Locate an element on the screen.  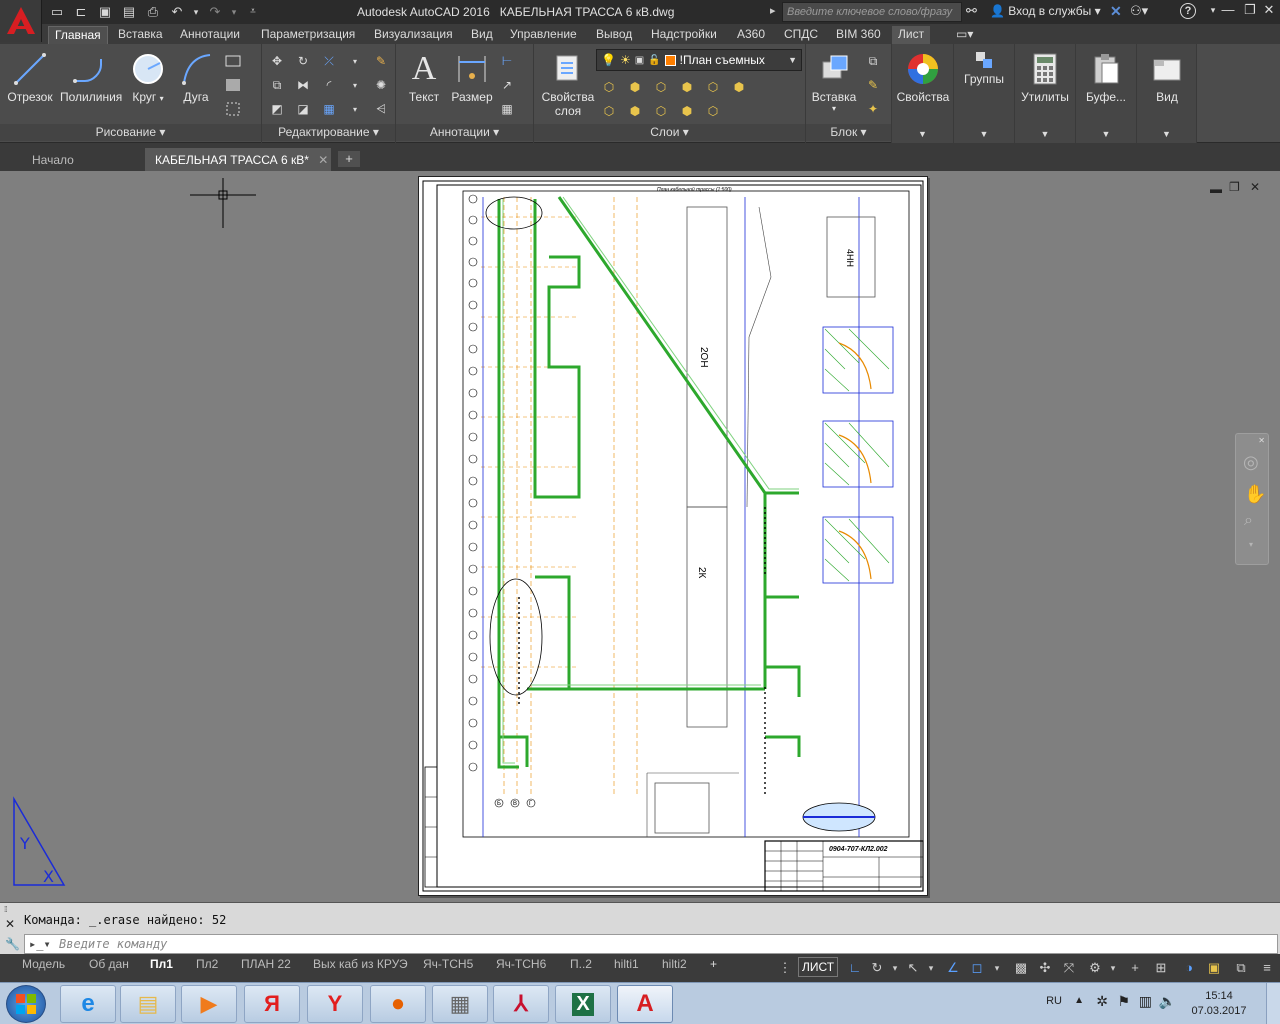
viewport-restore-icon: ❐ is located at coordinates (1234, 187).